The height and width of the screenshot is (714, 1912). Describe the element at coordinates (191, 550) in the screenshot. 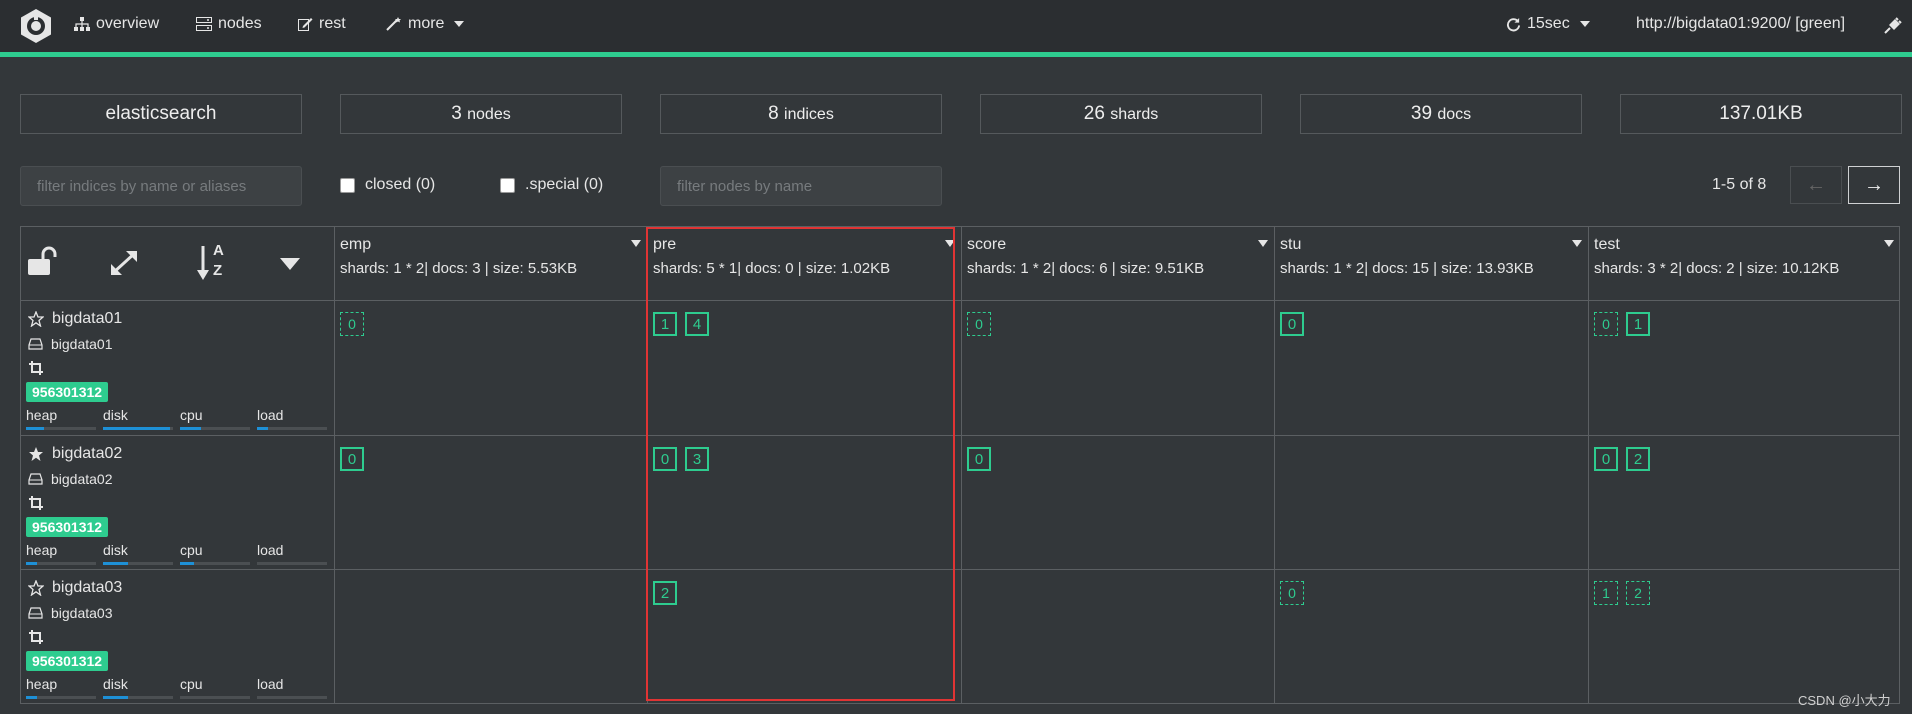

I see `metric-label-cpu: cpu` at that location.